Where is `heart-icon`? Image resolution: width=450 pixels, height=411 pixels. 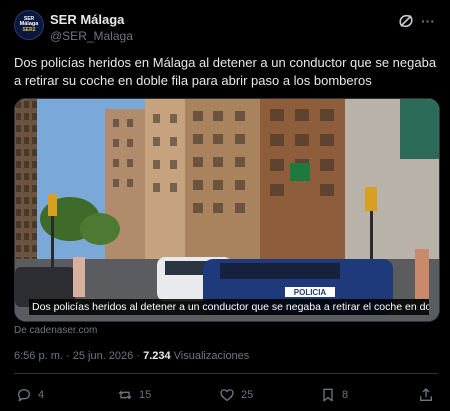 heart-icon is located at coordinates (227, 395).